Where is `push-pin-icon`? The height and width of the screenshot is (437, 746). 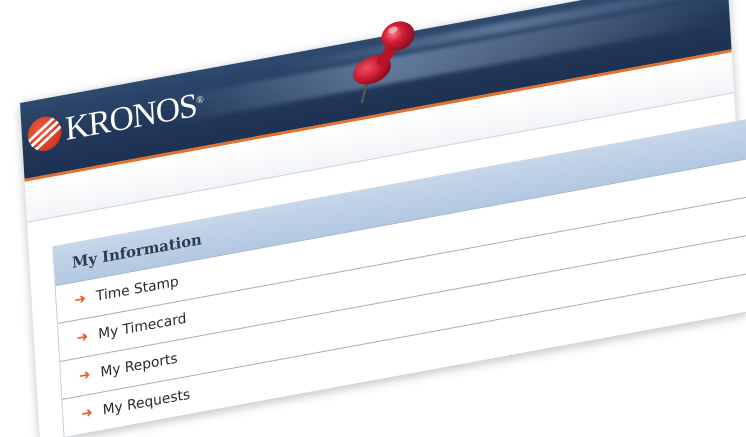
push-pin-icon is located at coordinates (384, 62).